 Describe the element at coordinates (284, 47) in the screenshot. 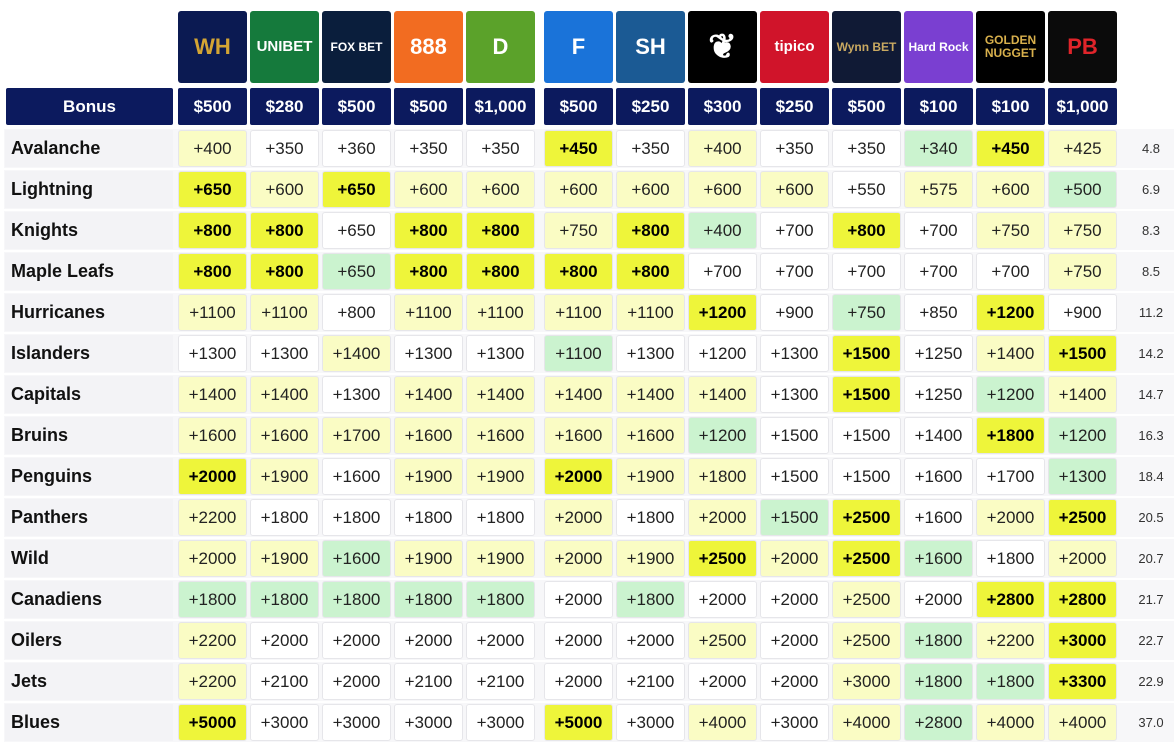

I see `sportsbook-logo-unibet: UNIBET` at that location.